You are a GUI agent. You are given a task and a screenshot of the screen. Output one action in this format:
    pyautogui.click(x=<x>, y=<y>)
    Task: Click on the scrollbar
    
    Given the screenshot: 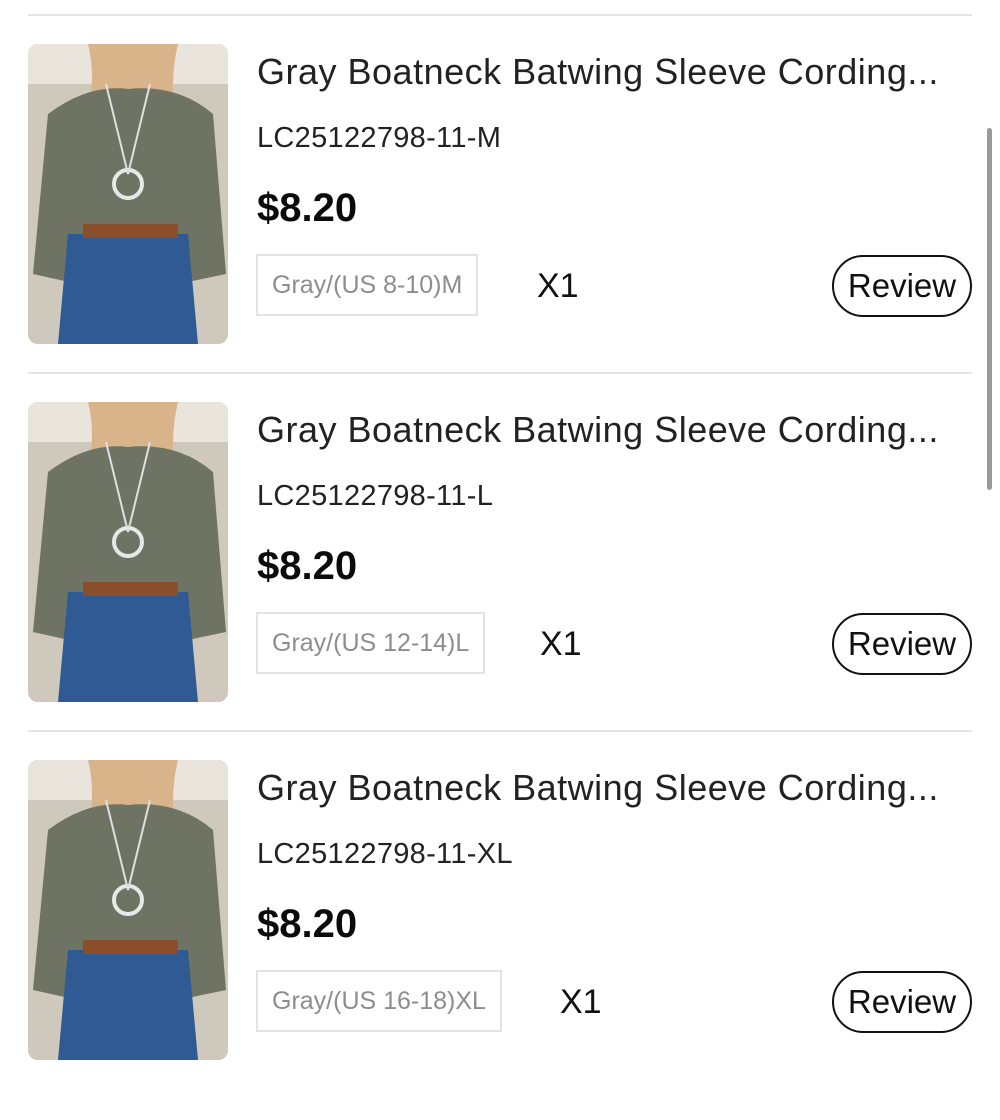 What is the action you would take?
    pyautogui.click(x=989, y=309)
    